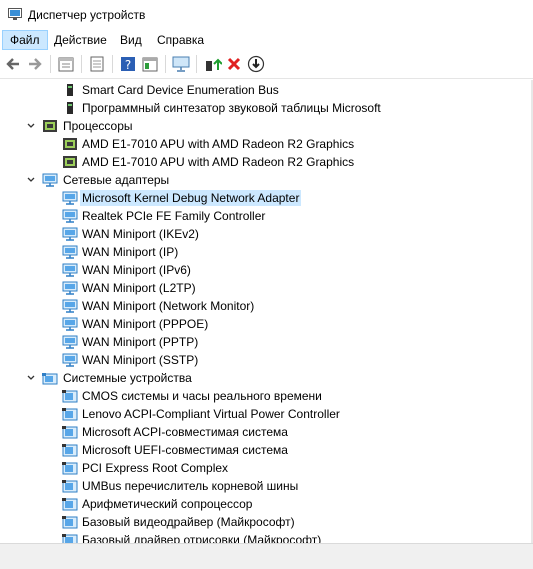 The height and width of the screenshot is (569, 533). Describe the element at coordinates (181, 64) in the screenshot. I see `monitor-scan-icon` at that location.